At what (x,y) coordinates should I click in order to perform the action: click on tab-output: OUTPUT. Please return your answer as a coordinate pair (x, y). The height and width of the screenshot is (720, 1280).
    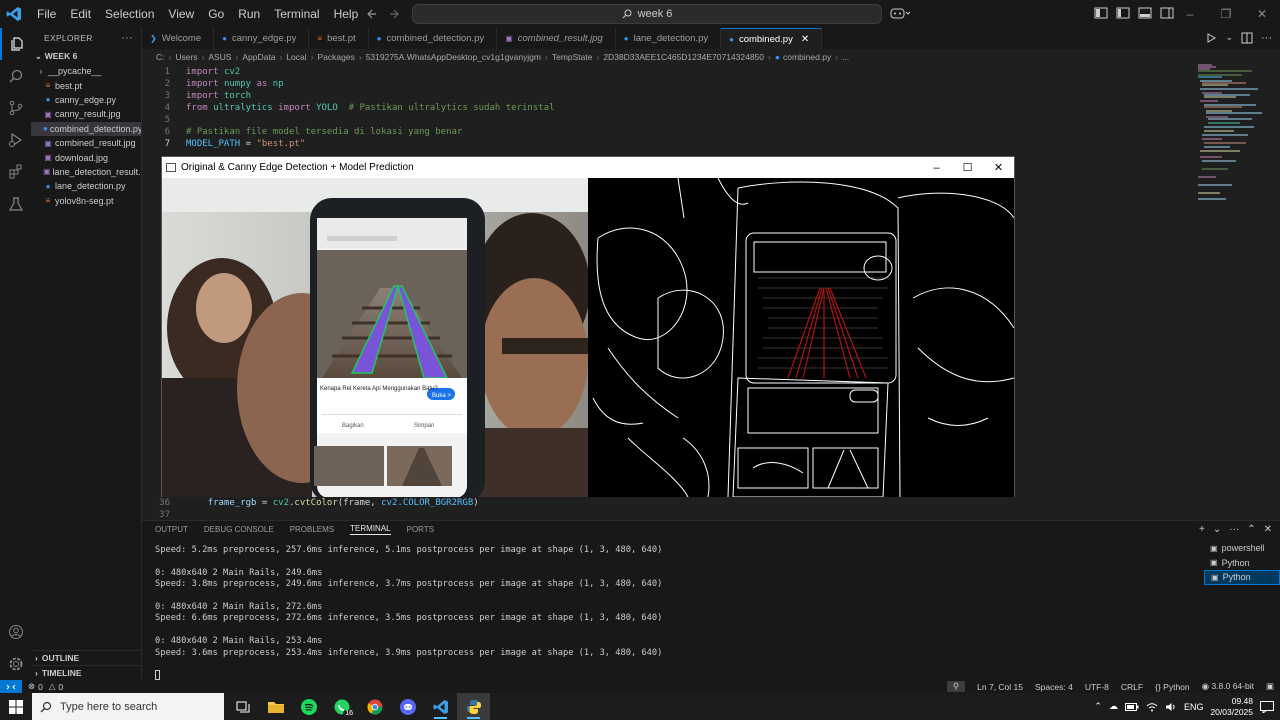
    Looking at the image, I should click on (171, 529).